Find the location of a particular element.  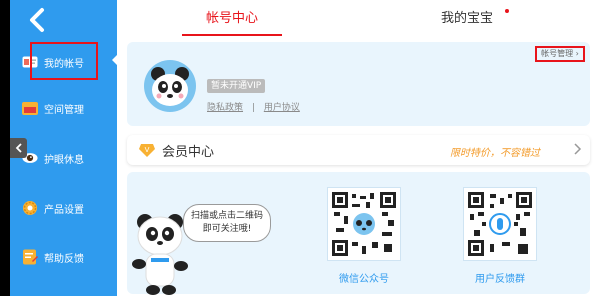

vip-status-badge: 暂未开通VIP is located at coordinates (236, 86).